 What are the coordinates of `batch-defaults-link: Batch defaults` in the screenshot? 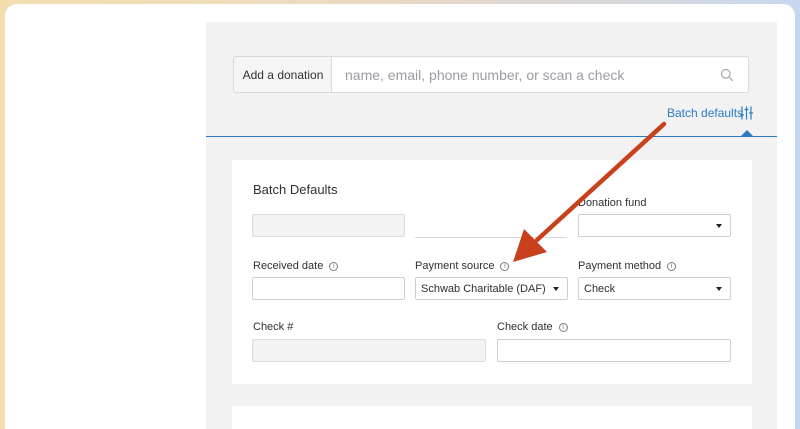 It's located at (705, 113).